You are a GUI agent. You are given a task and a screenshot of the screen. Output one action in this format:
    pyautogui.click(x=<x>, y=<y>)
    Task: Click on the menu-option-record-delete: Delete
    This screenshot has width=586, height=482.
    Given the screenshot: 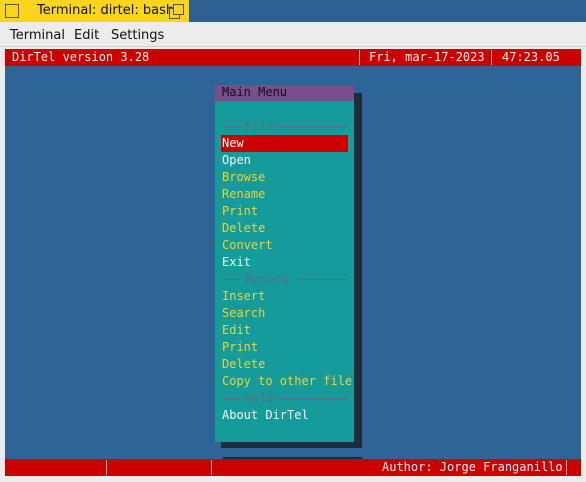 What is the action you would take?
    pyautogui.click(x=243, y=364)
    